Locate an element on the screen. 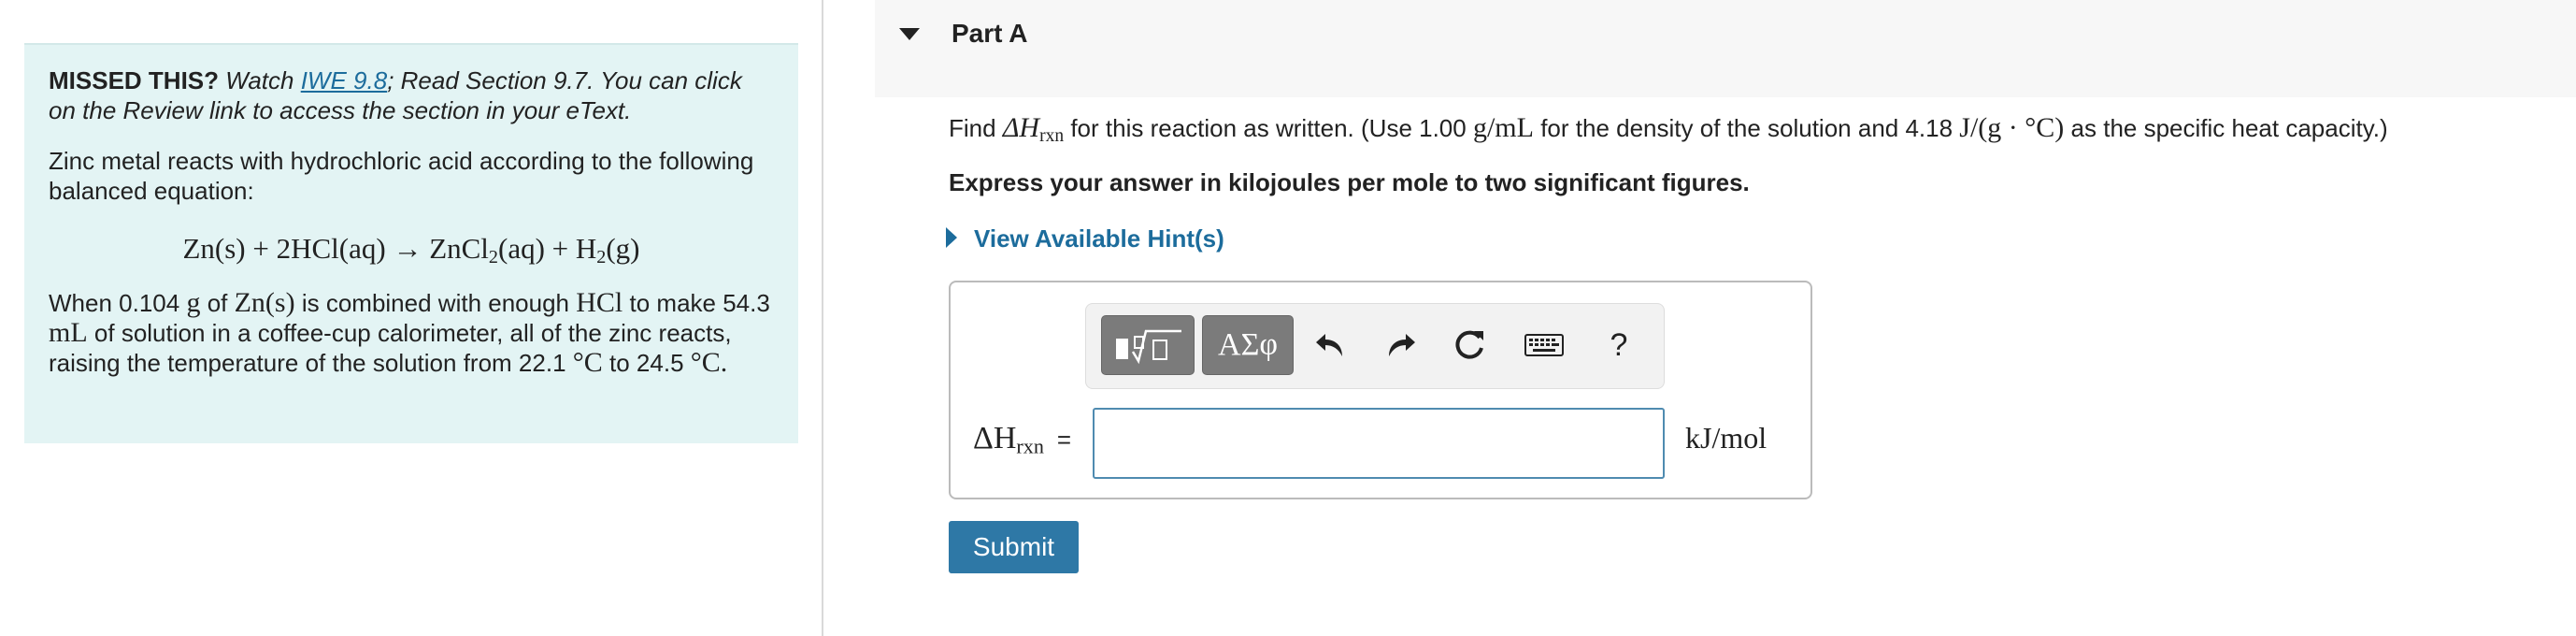 This screenshot has width=2576, height=636. watch-prefix: Watch is located at coordinates (259, 80).